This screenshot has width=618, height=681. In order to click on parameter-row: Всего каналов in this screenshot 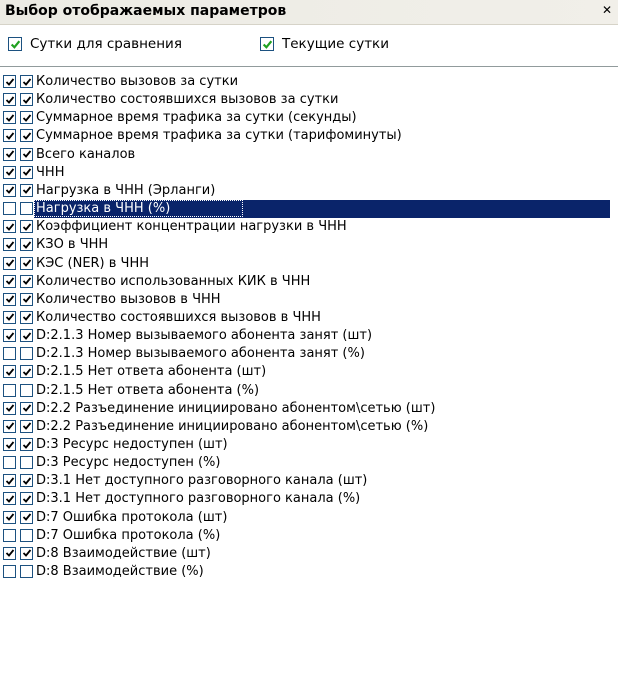, I will do `click(309, 155)`.